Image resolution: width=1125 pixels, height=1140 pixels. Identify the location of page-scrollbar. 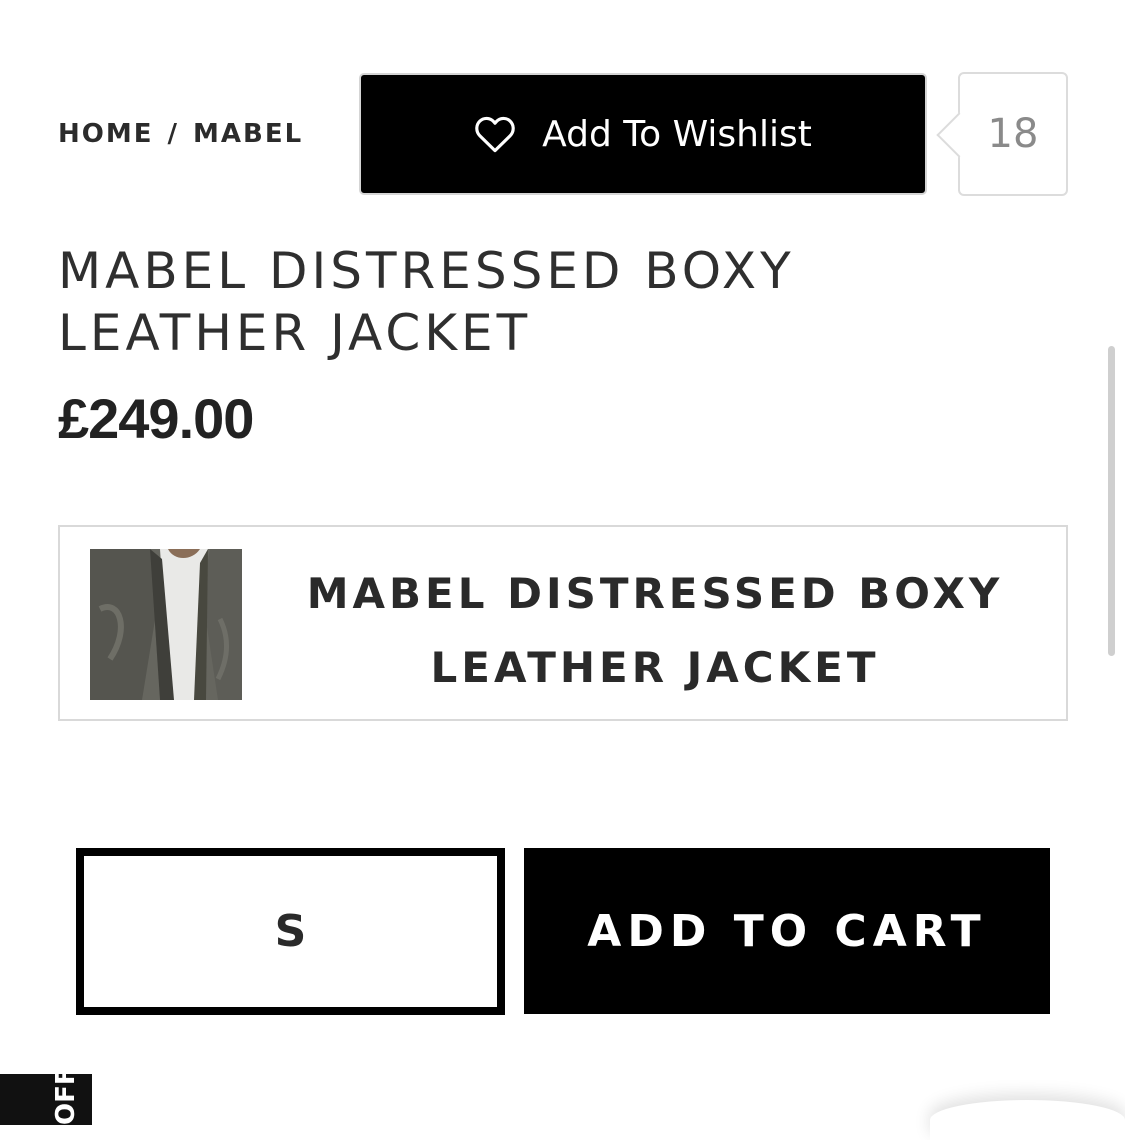
(1111, 501).